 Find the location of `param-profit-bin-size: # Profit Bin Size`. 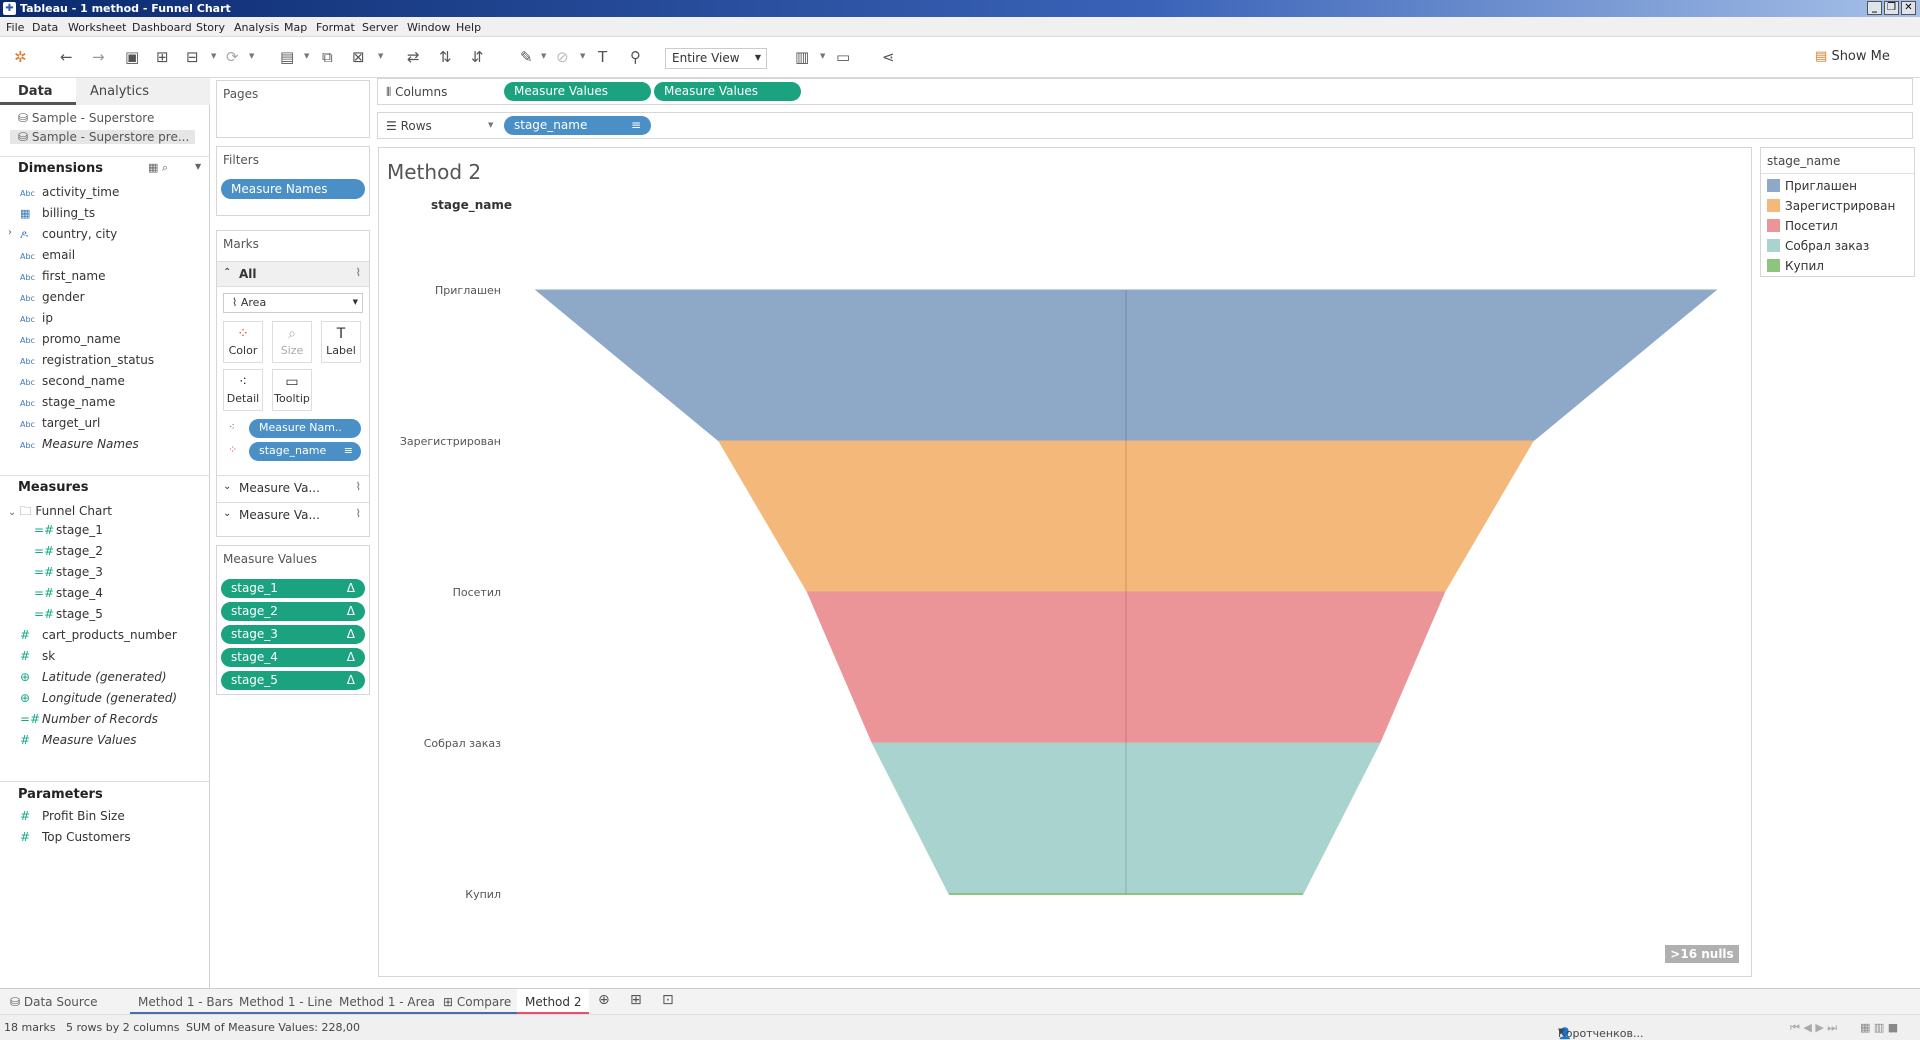

param-profit-bin-size: # Profit Bin Size is located at coordinates (72, 818).